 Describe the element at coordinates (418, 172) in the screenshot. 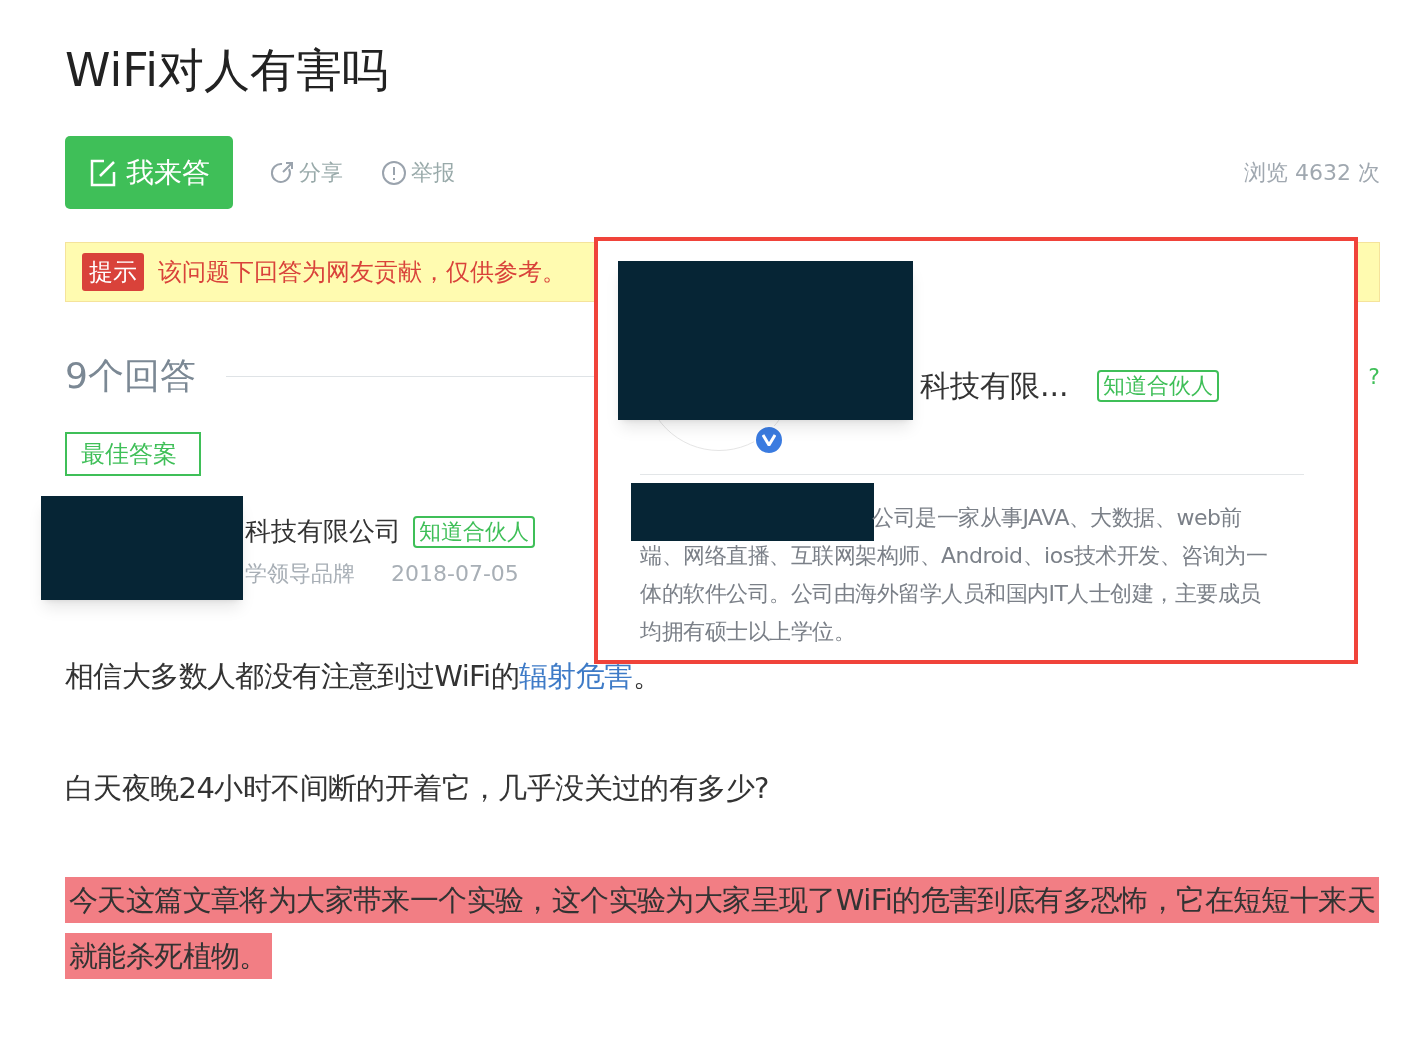

I see `report-link: 举报` at that location.